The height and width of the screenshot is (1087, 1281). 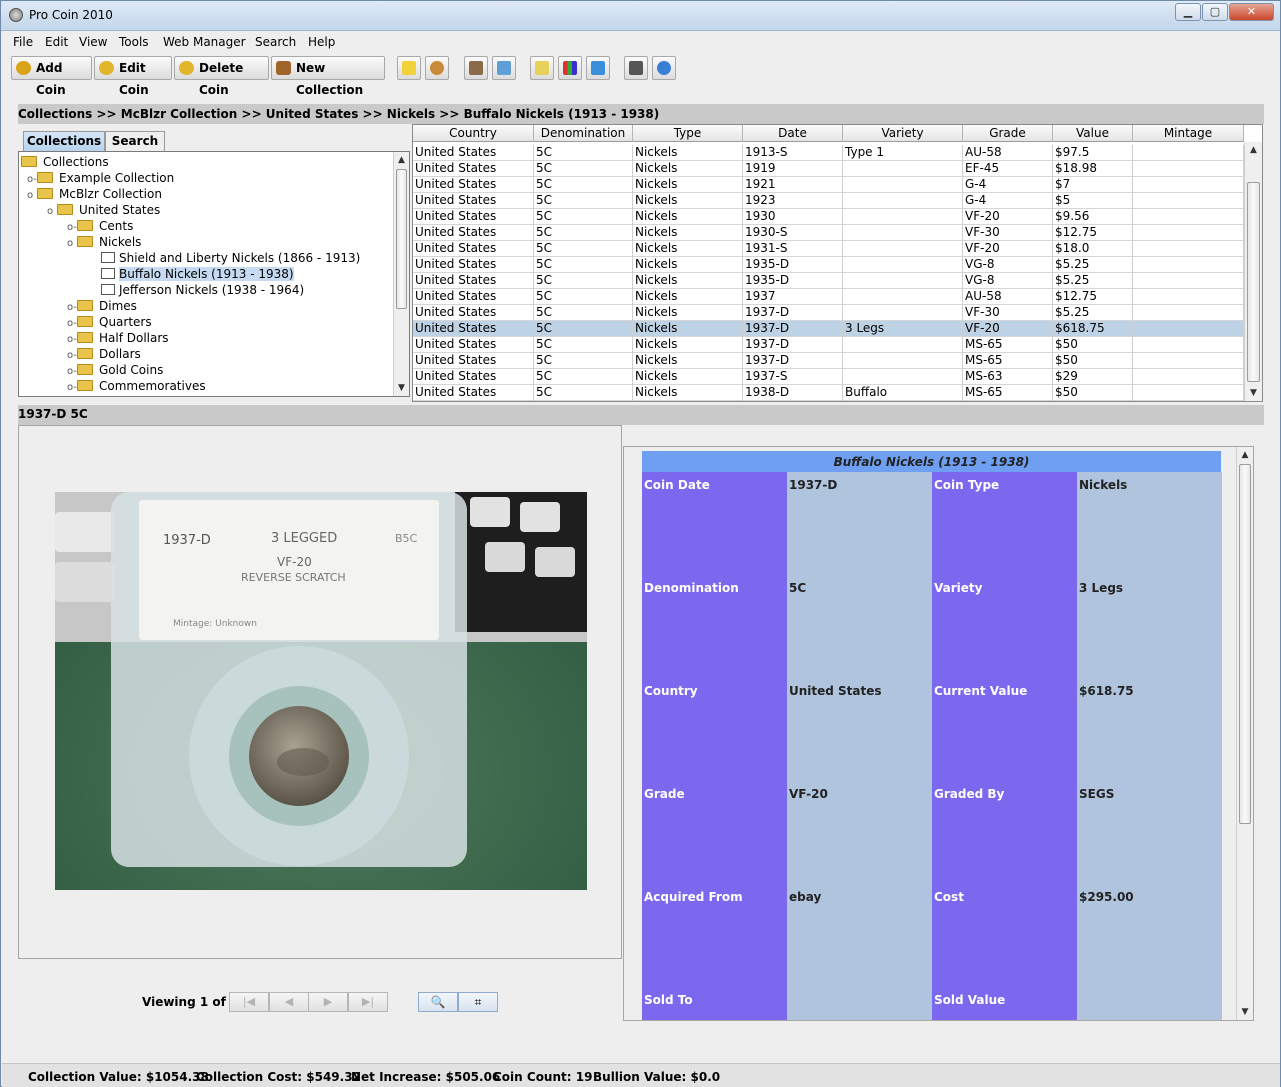 I want to click on cell-mintage, so click(x=1188, y=281).